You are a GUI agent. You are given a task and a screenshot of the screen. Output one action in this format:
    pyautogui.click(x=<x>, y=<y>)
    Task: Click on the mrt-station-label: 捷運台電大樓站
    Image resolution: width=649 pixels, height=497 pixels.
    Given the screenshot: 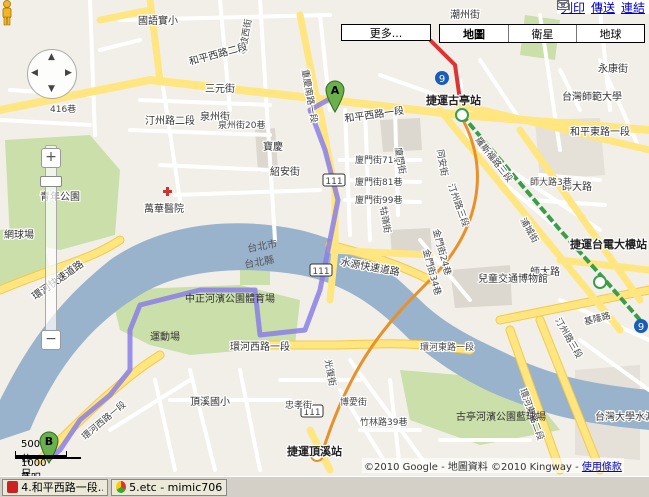 What is the action you would take?
    pyautogui.click(x=608, y=244)
    